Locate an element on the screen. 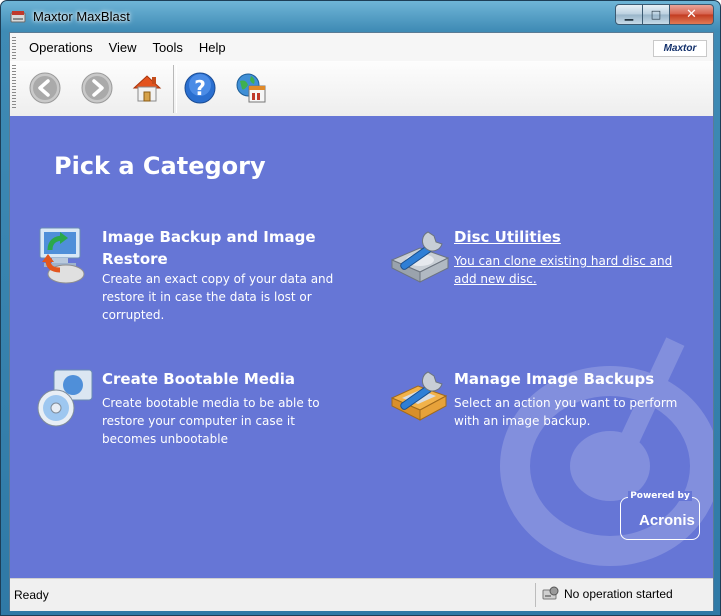 This screenshot has width=721, height=616. acronis-label: Acronis is located at coordinates (667, 520).